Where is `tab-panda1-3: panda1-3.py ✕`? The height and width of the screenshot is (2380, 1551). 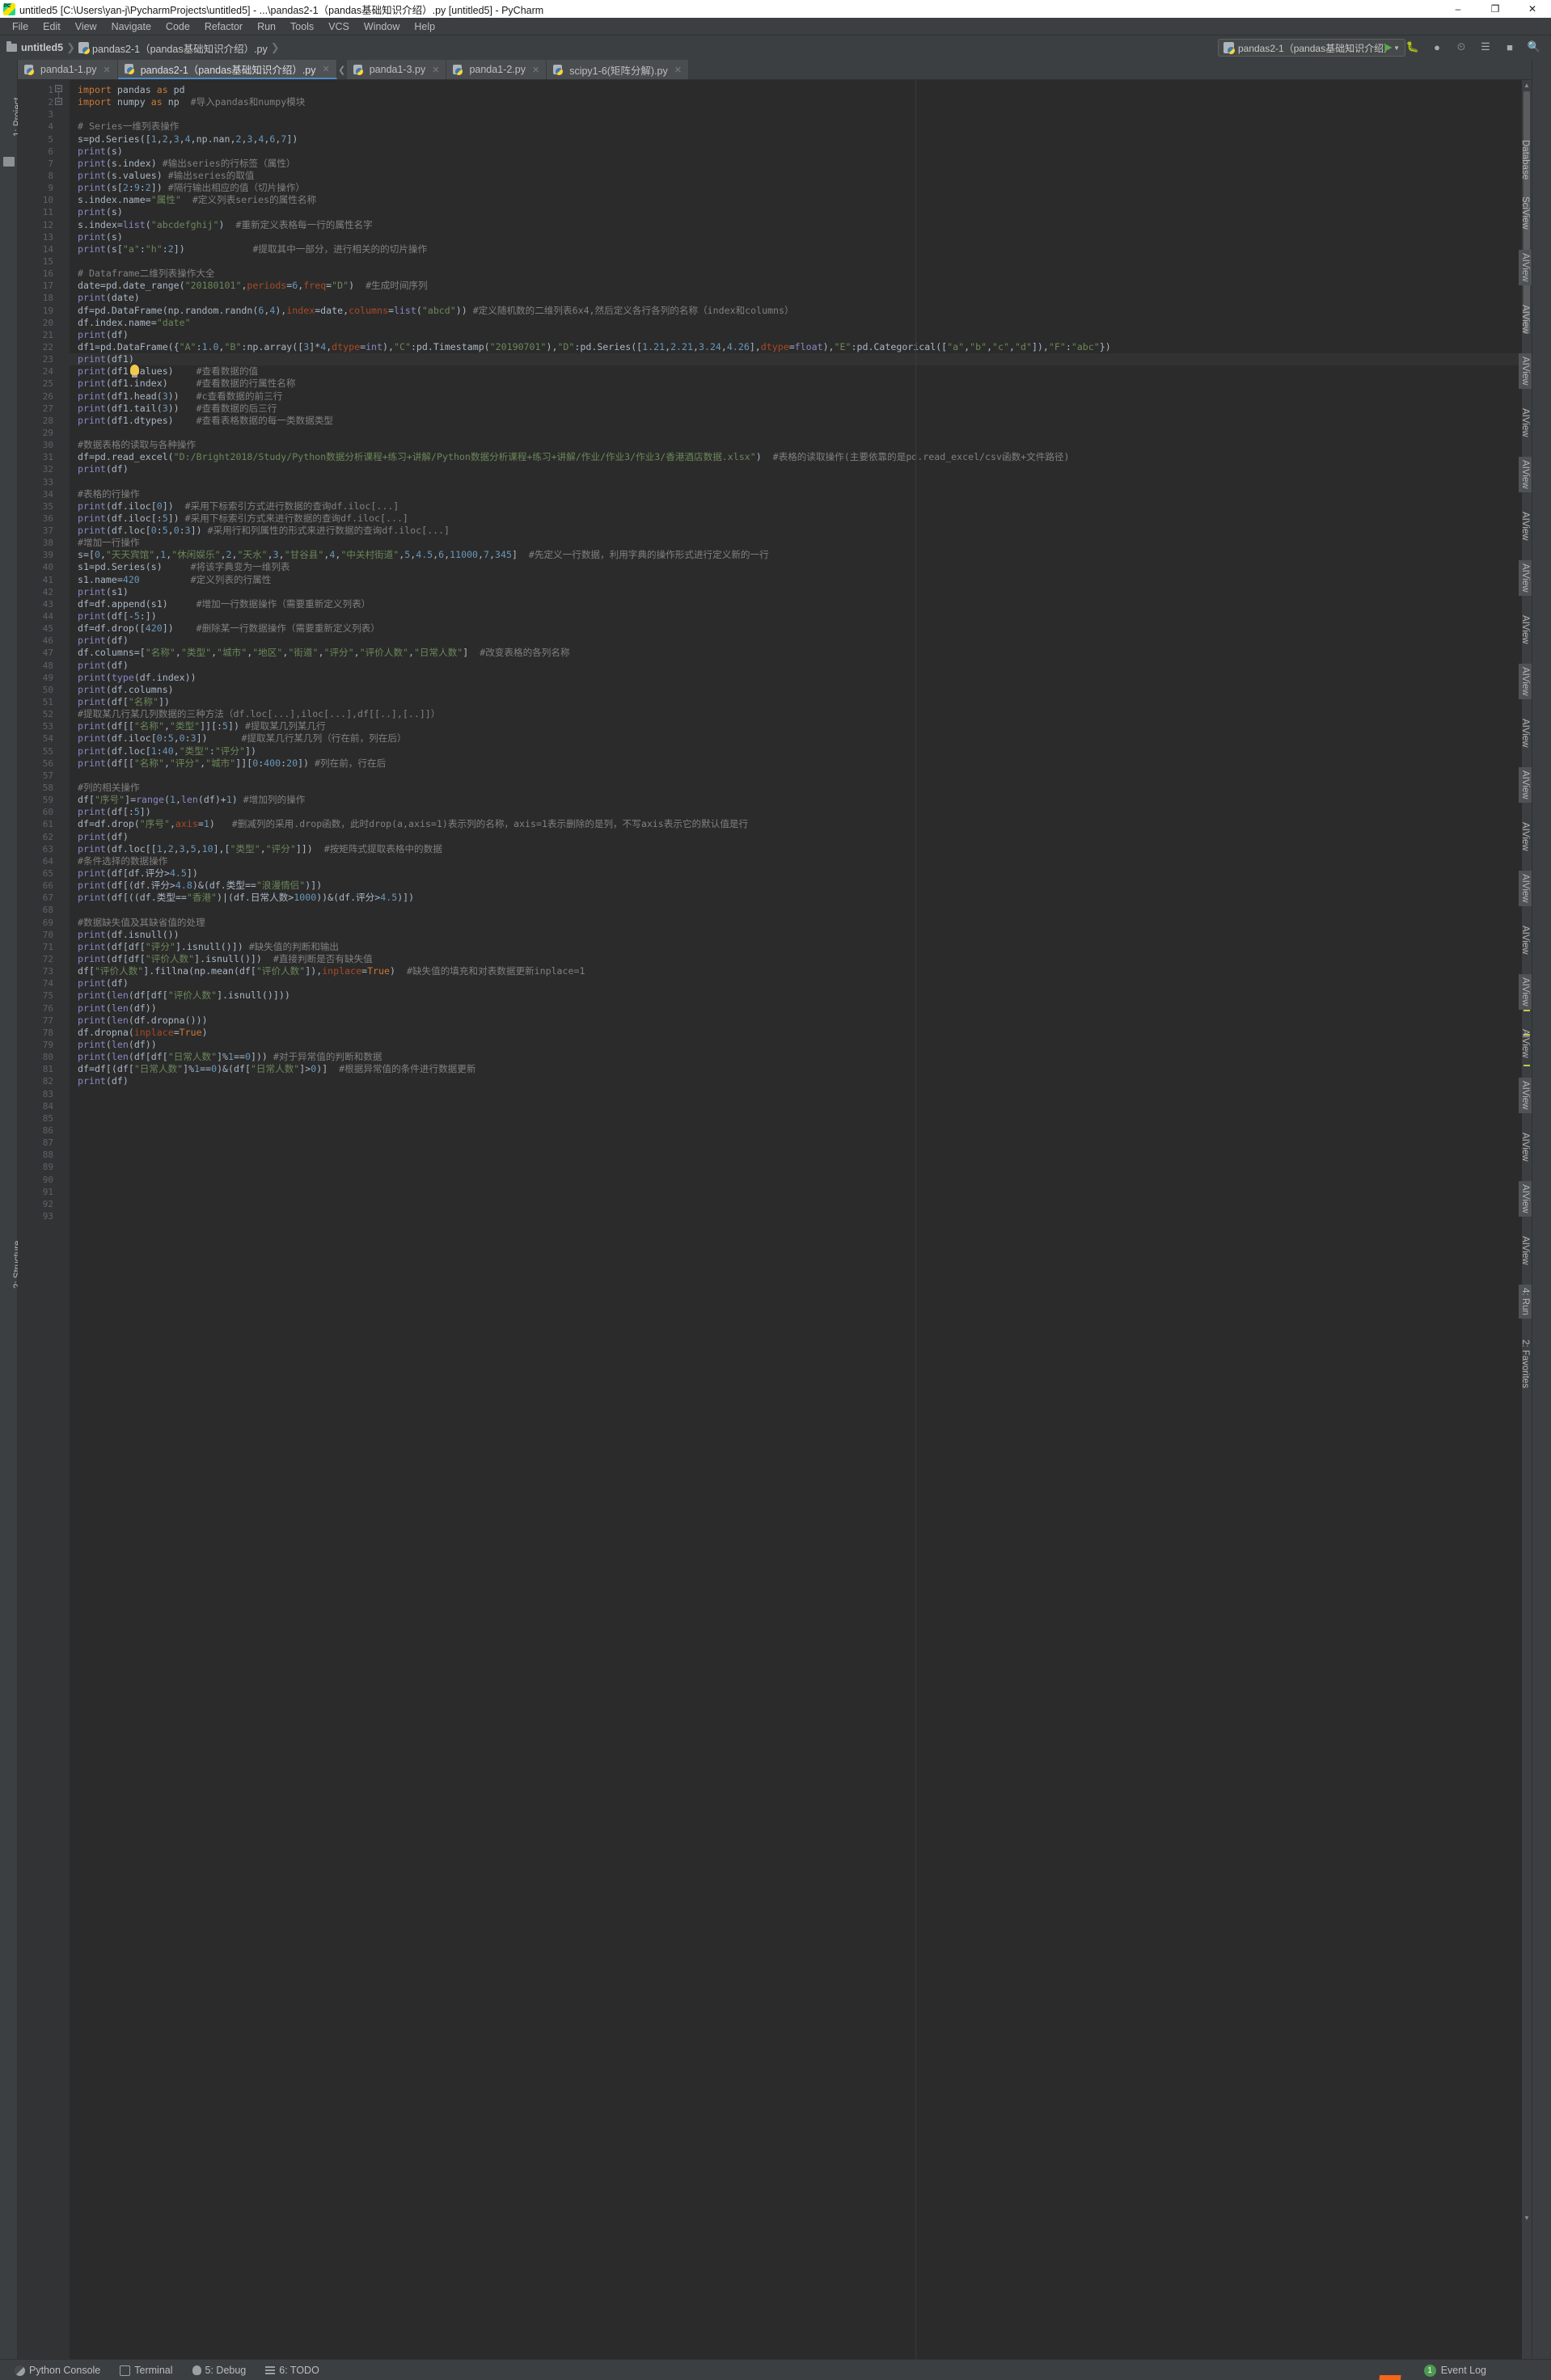
tab-panda1-3: panda1-3.py ✕ is located at coordinates (396, 69).